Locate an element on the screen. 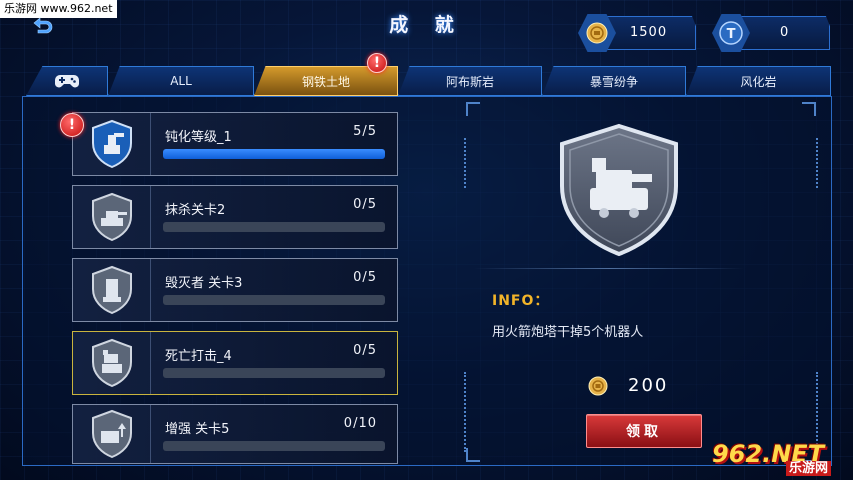 The height and width of the screenshot is (480, 853). achievement-progress-text: 5/5 is located at coordinates (365, 131).